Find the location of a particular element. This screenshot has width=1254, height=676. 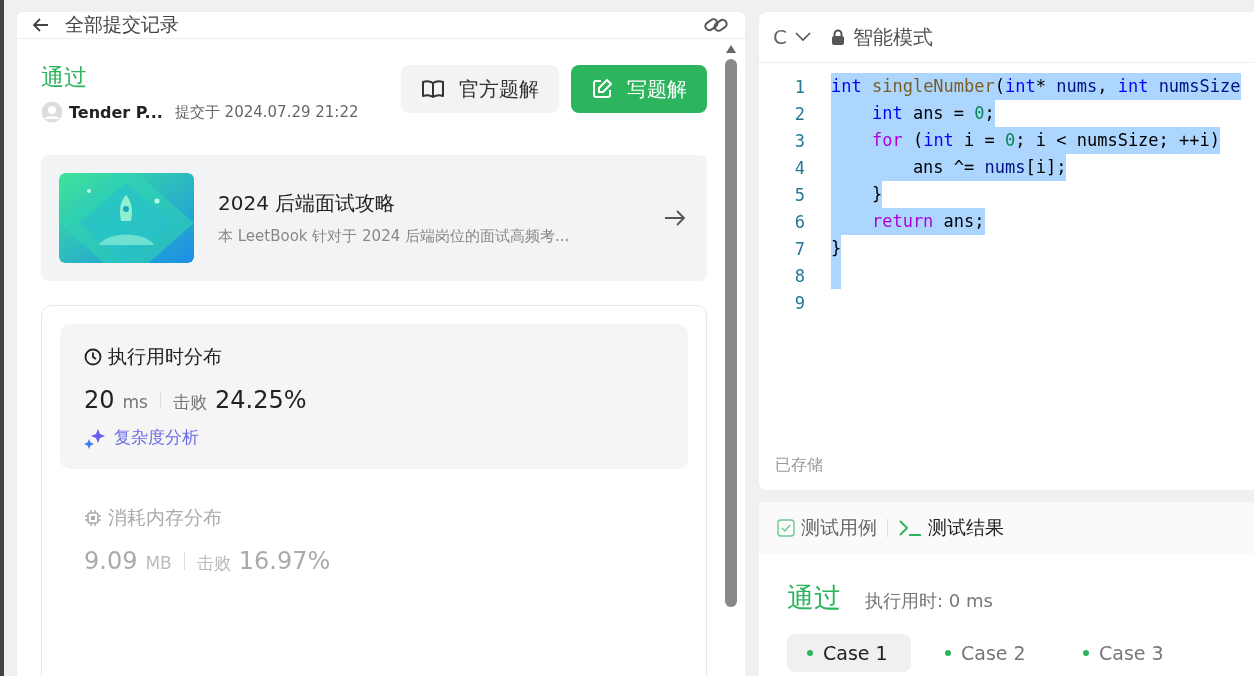

line-number: 1 is located at coordinates (799, 86).